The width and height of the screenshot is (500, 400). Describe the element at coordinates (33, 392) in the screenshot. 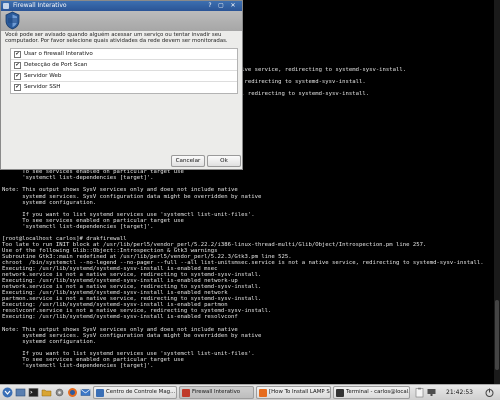

I see `terminal-launcher-icon` at that location.